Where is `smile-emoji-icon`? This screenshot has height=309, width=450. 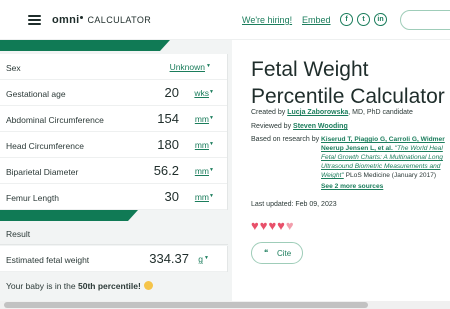
smile-emoji-icon is located at coordinates (148, 285).